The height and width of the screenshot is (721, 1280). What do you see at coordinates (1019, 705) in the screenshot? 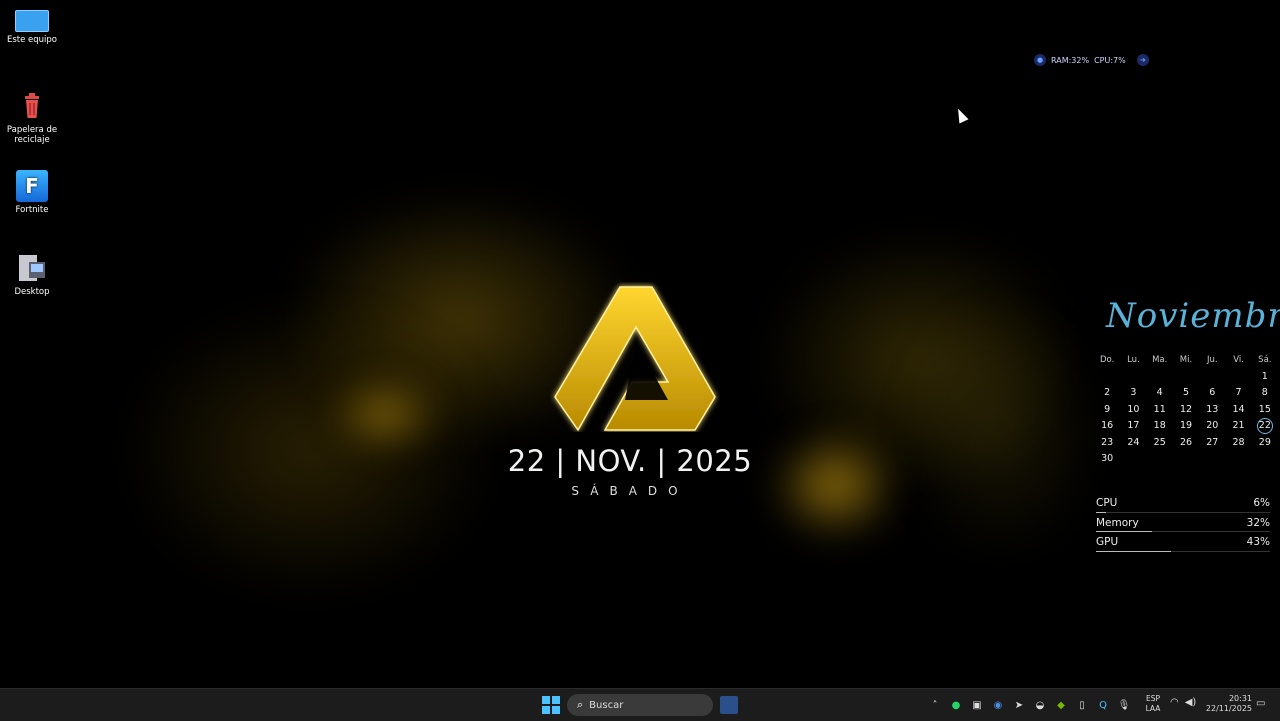
I see `paperplane-icon: ➤` at bounding box center [1019, 705].